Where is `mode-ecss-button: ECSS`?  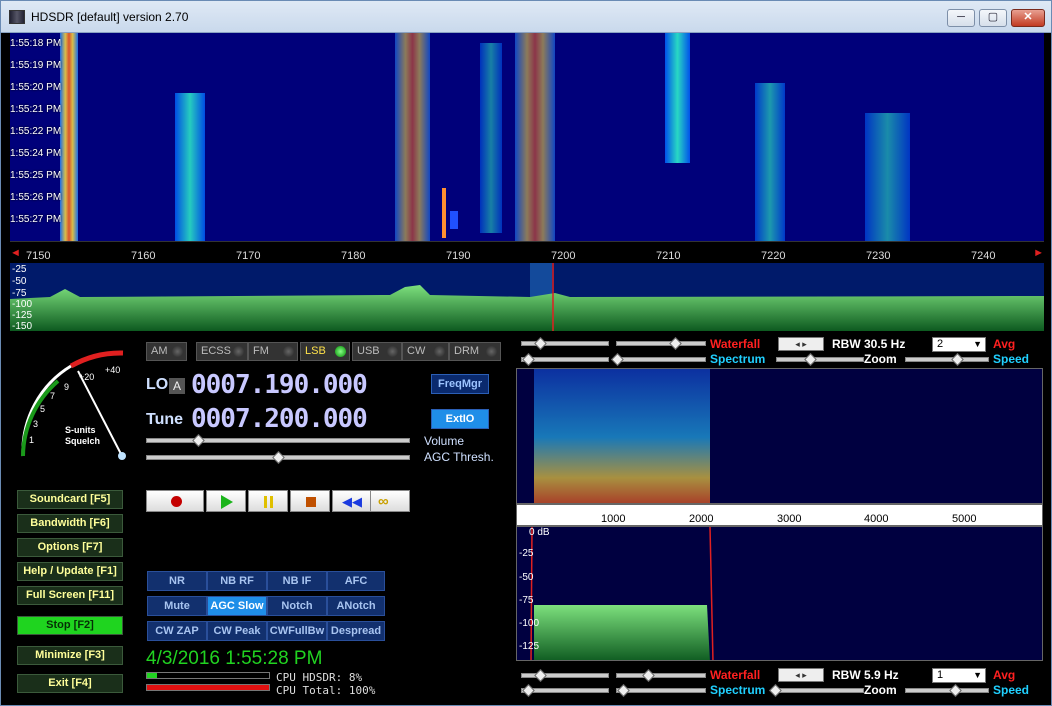 mode-ecss-button: ECSS is located at coordinates (222, 351).